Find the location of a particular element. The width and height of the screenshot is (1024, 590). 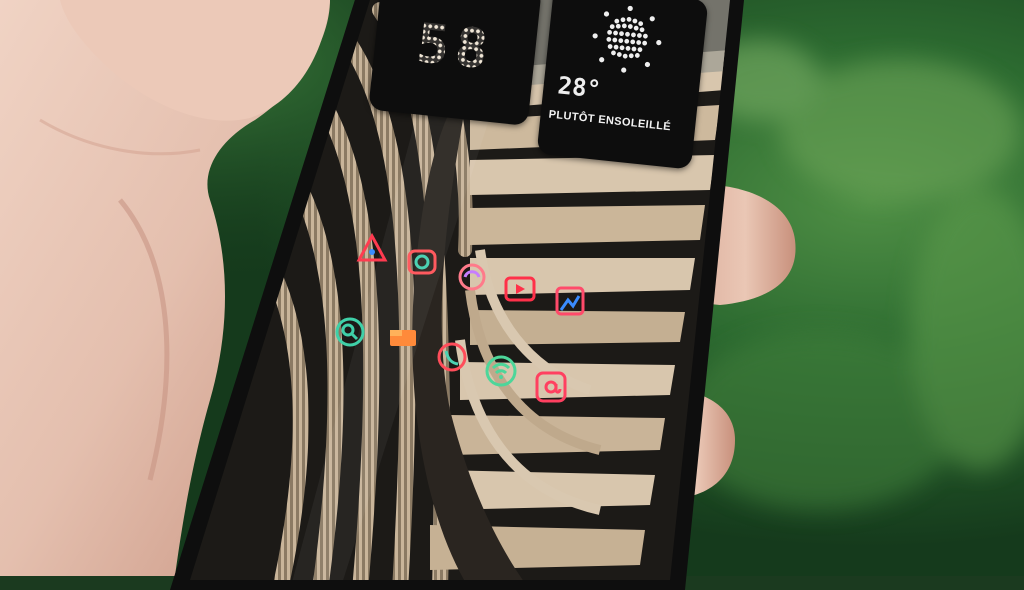

clock-time-minutes: 58 is located at coordinates (455, 46).